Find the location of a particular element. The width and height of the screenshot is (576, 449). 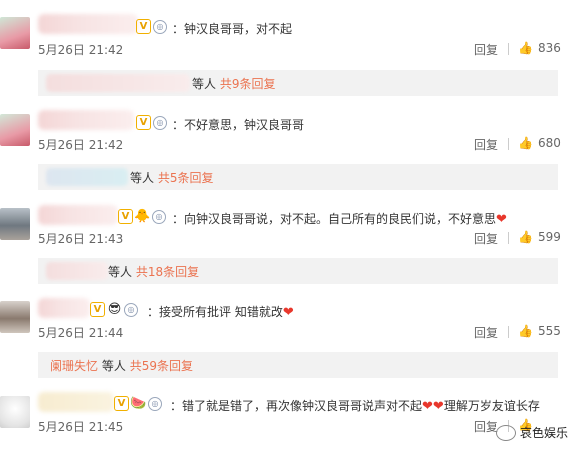

user-badges: V 🐥 ◎ is located at coordinates (142, 216).